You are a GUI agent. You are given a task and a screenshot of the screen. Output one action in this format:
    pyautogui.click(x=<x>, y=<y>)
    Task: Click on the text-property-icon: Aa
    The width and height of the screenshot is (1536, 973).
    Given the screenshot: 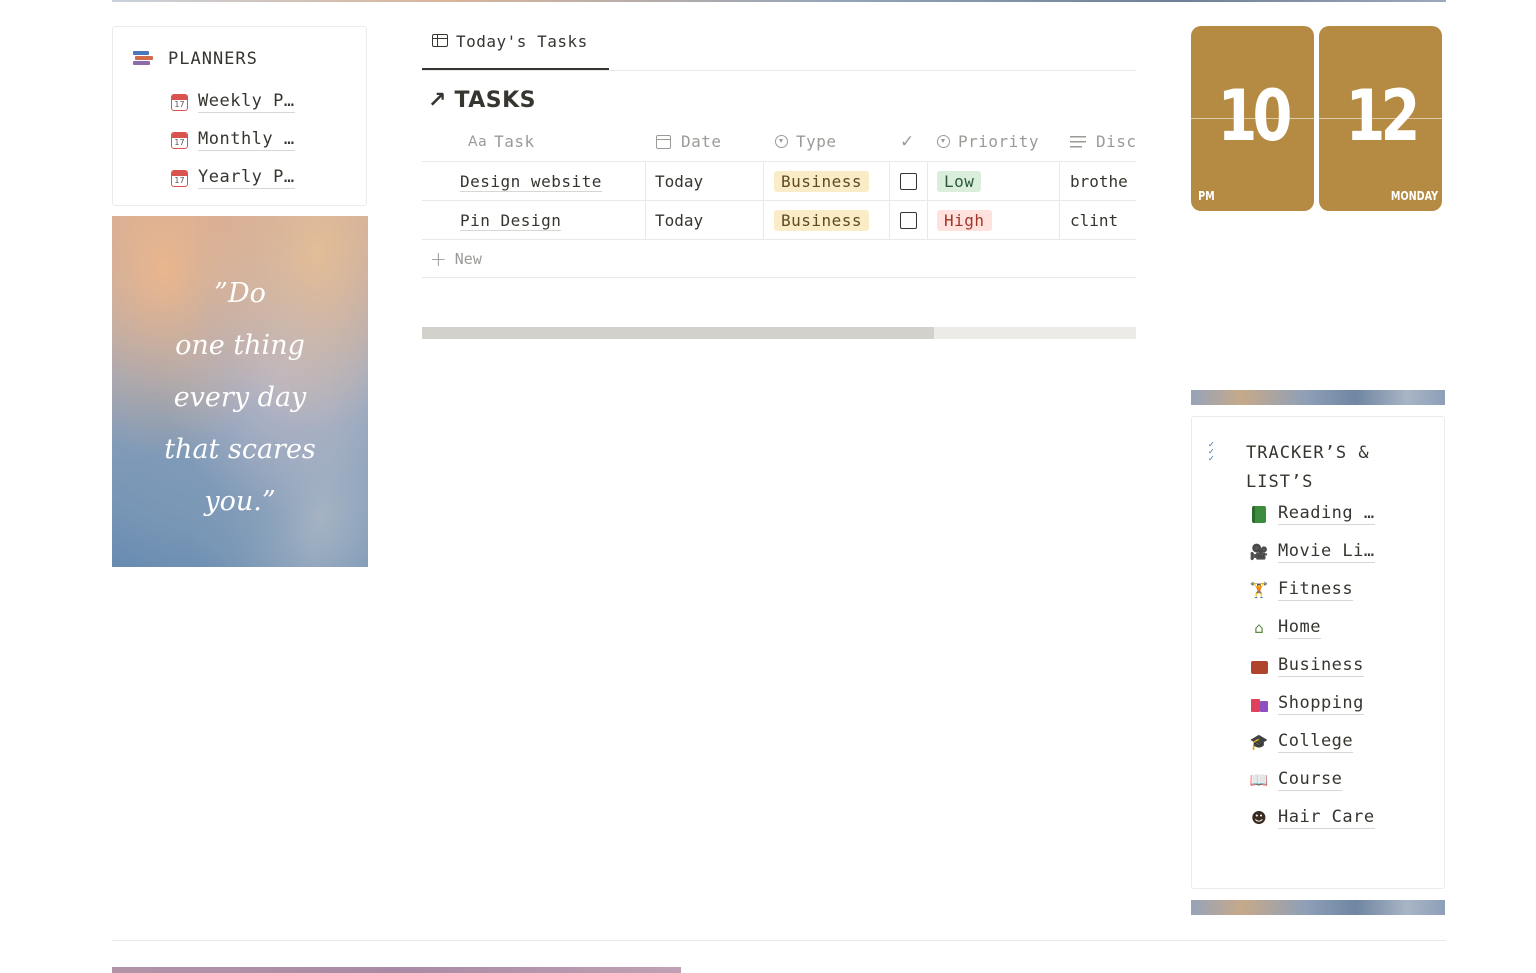 What is the action you would take?
    pyautogui.click(x=478, y=141)
    